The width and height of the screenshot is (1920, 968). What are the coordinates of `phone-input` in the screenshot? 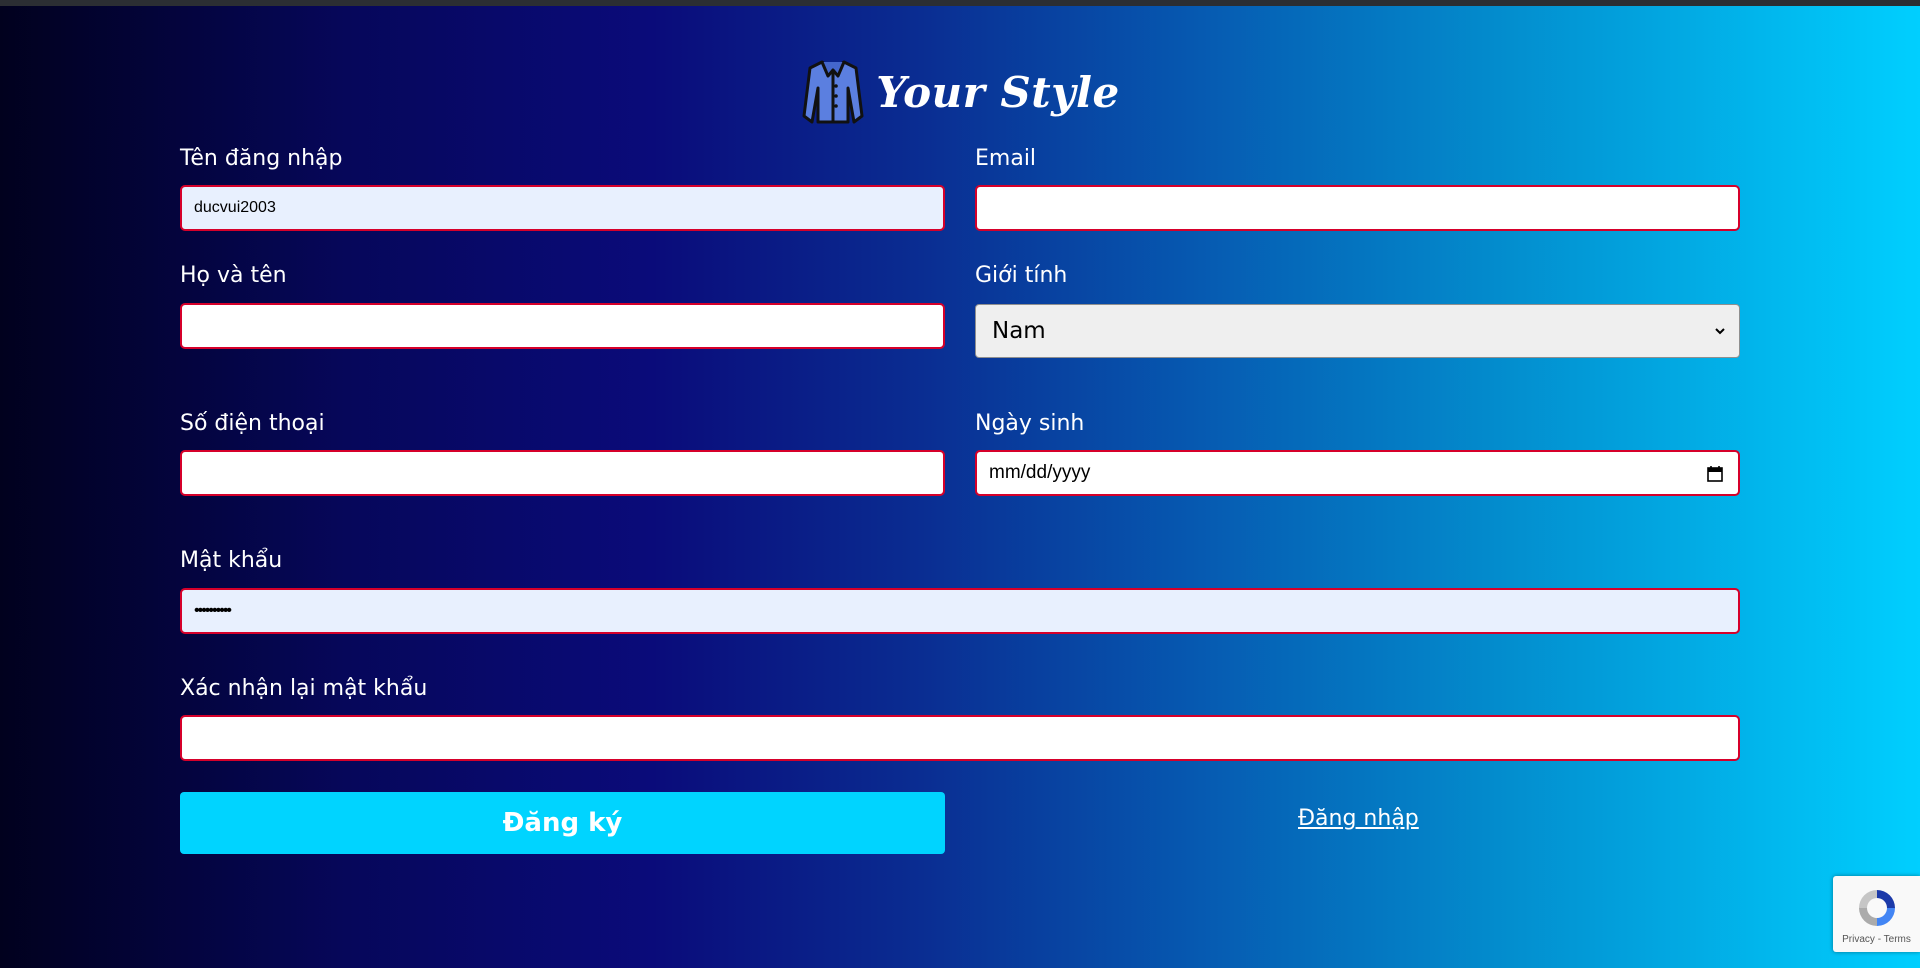 It's located at (562, 473).